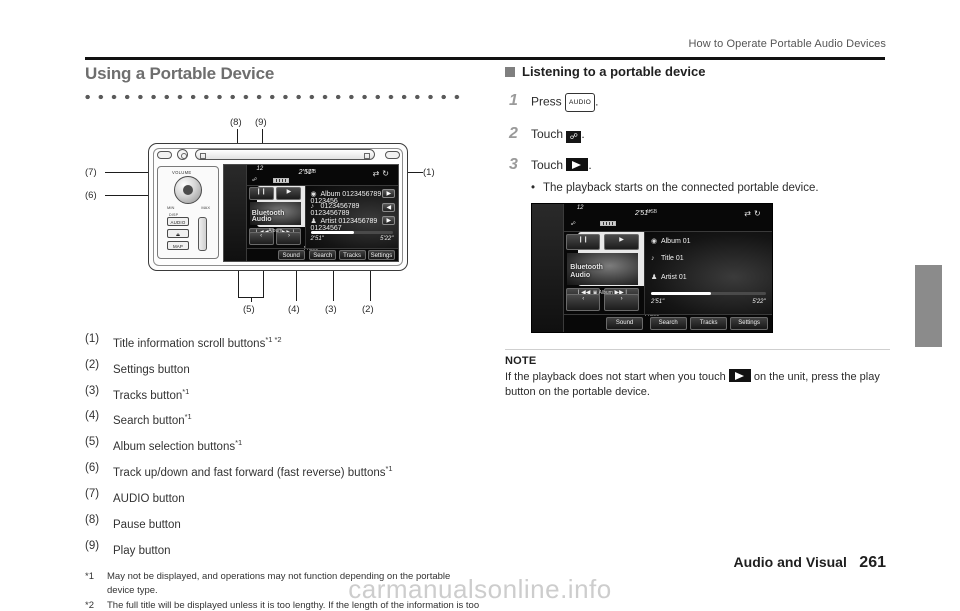 The width and height of the screenshot is (960, 611). I want to click on legend-number: (7), so click(92, 493).